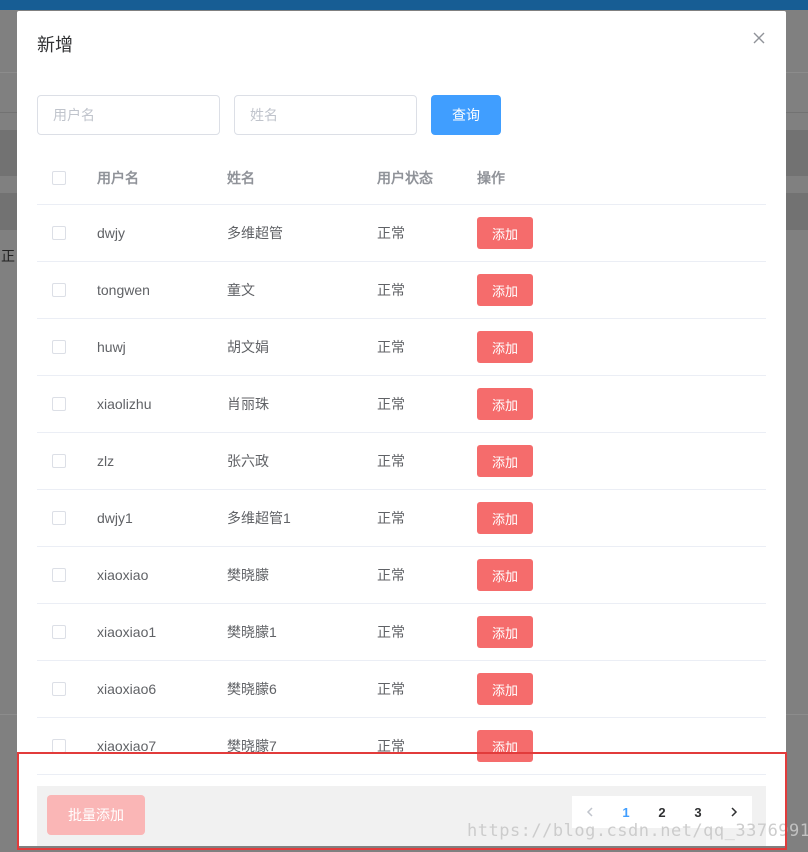  Describe the element at coordinates (734, 812) in the screenshot. I see `chevron-right-icon` at that location.